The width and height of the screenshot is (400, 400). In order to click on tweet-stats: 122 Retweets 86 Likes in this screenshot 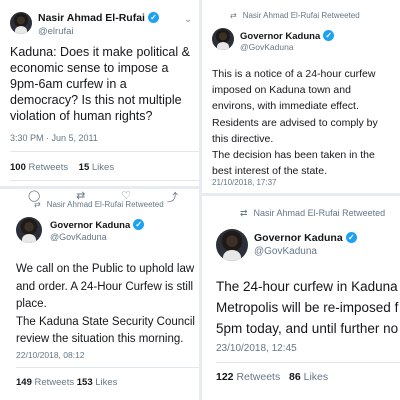, I will do `click(272, 377)`.